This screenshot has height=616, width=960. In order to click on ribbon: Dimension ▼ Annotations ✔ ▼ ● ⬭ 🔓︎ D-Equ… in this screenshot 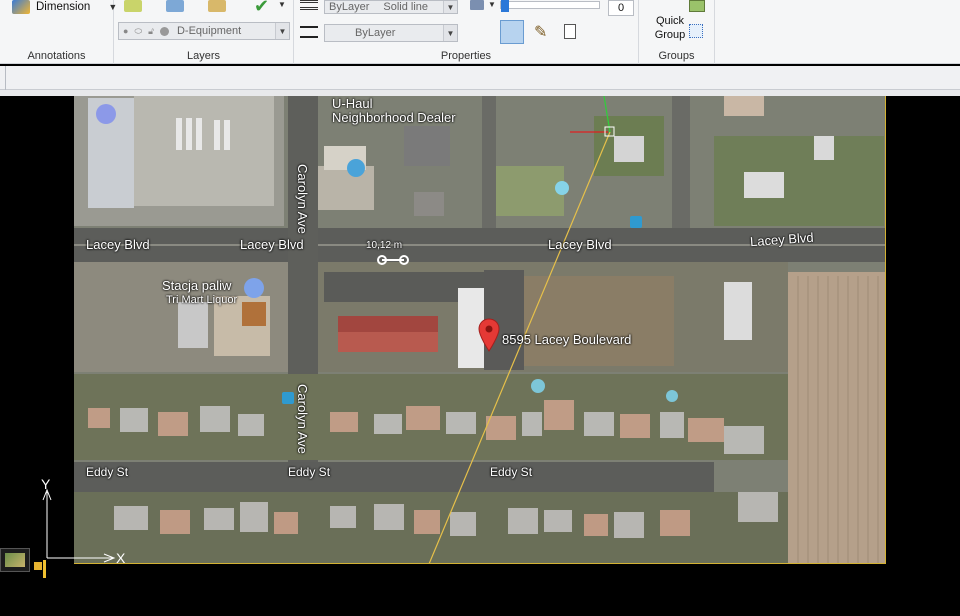, I will do `click(480, 32)`.